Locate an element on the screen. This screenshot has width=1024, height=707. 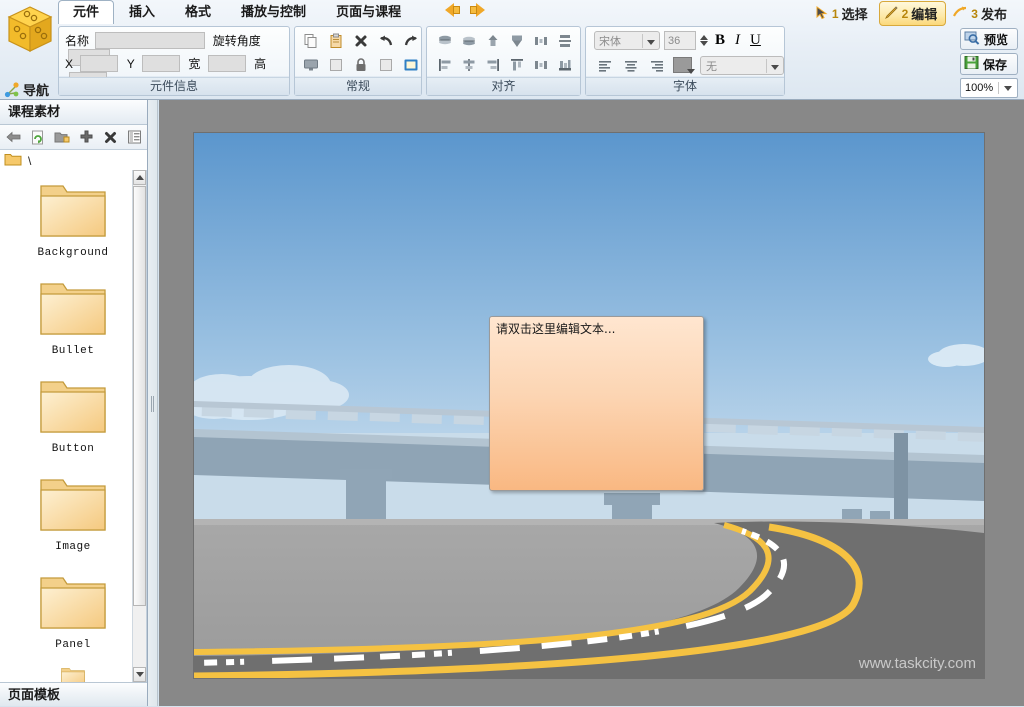
step-select: 1 选择 is located at coordinates (843, 13).